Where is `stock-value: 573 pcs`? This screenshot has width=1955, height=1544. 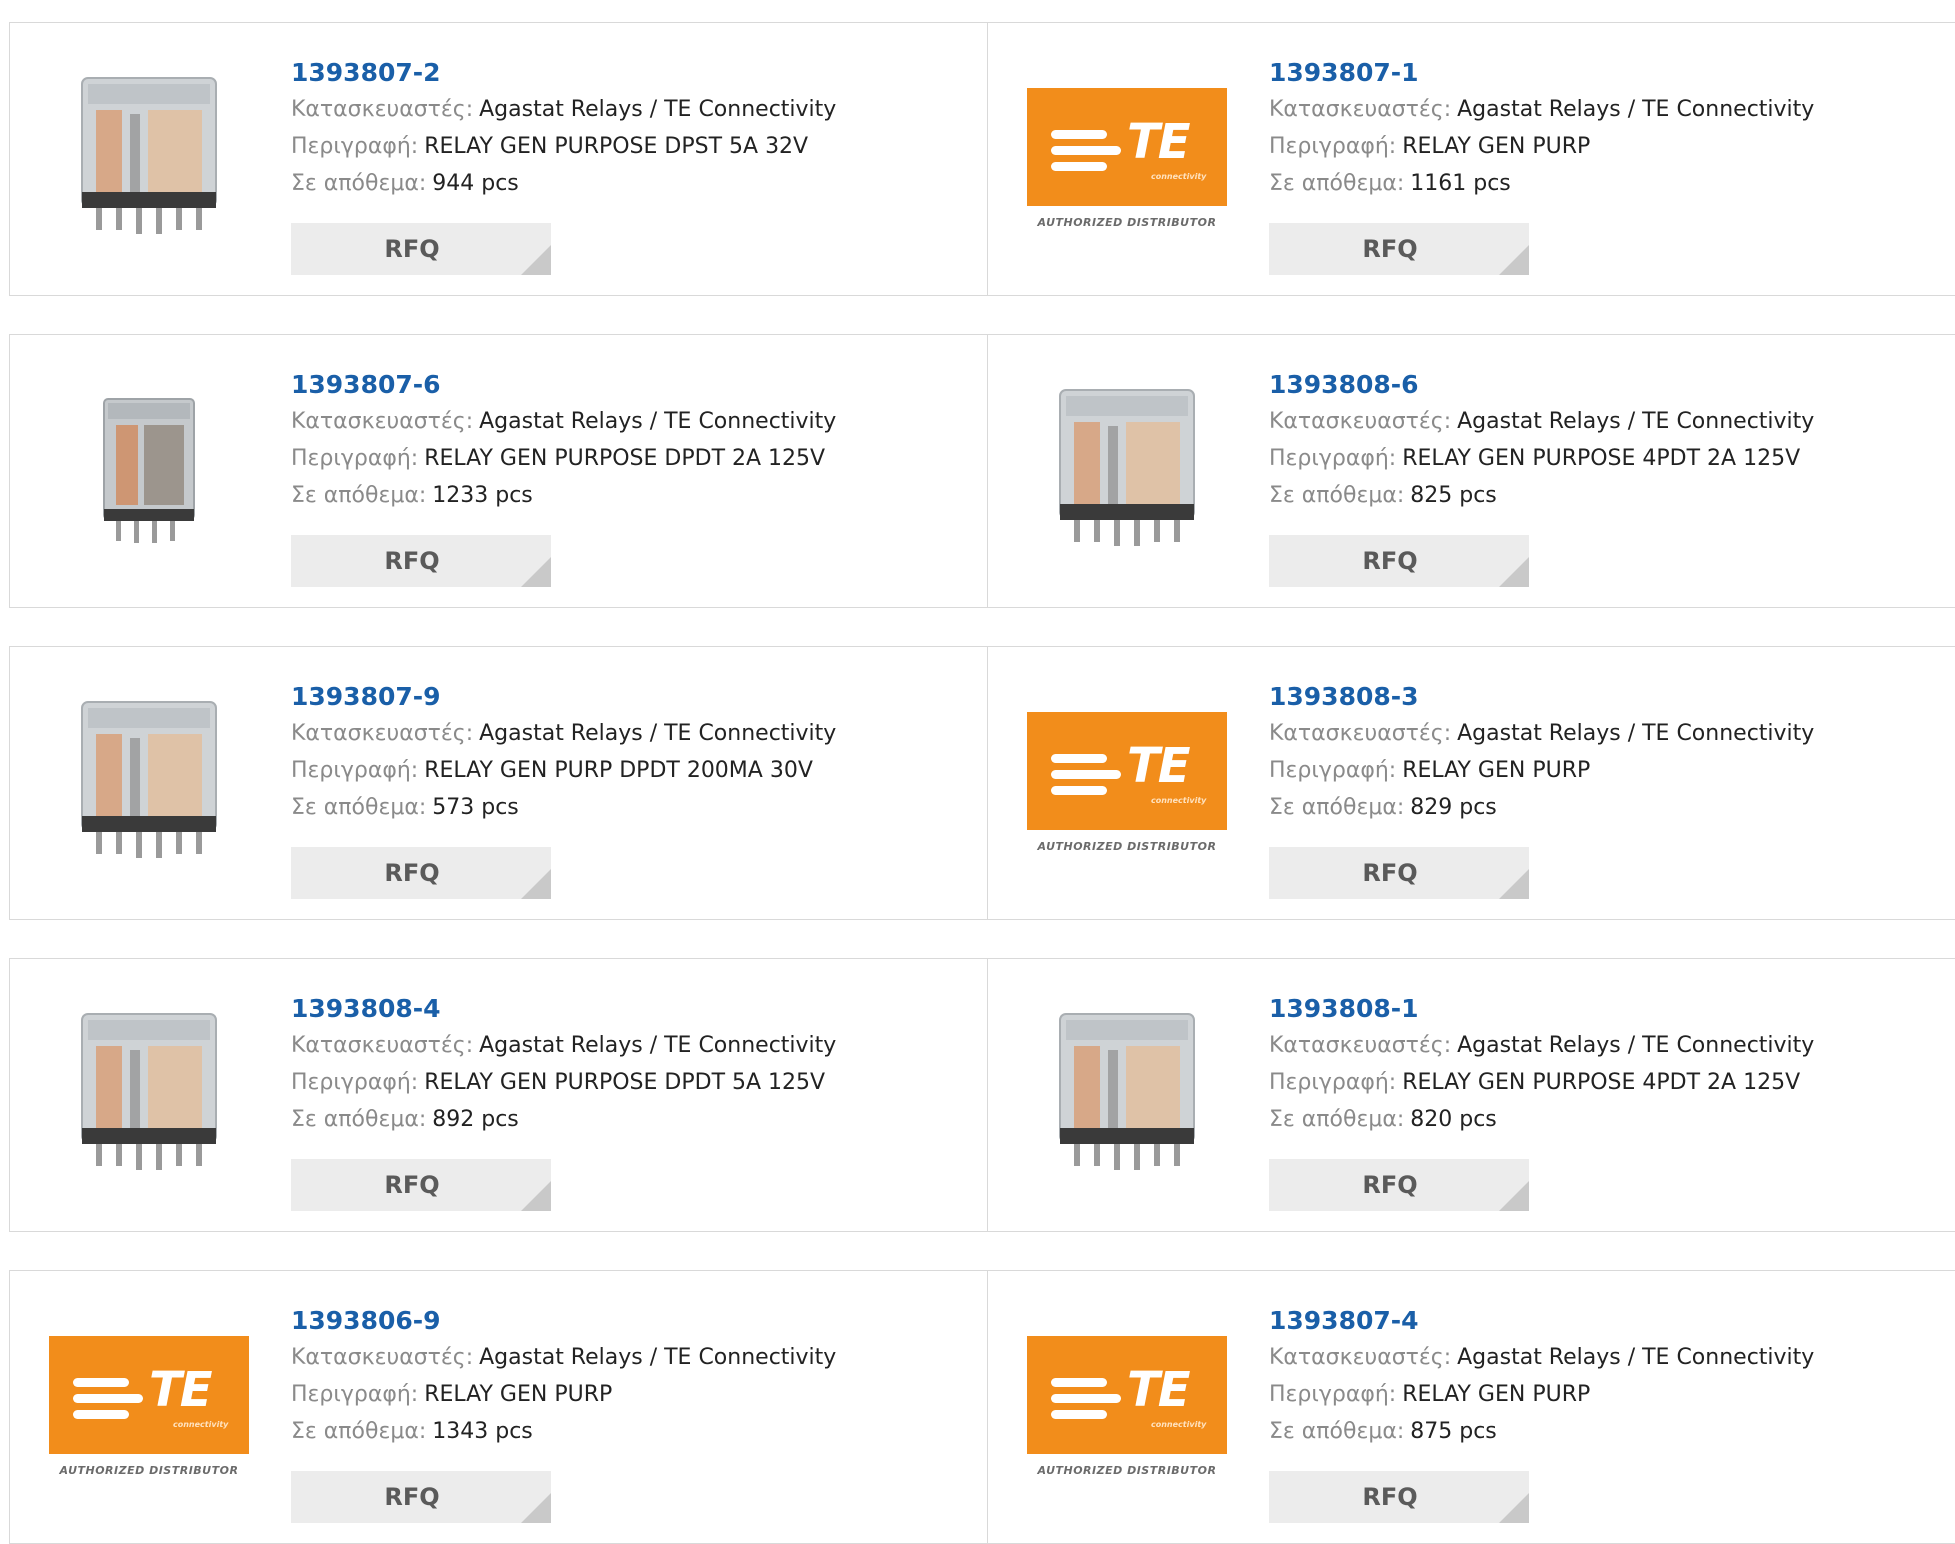 stock-value: 573 pcs is located at coordinates (475, 807).